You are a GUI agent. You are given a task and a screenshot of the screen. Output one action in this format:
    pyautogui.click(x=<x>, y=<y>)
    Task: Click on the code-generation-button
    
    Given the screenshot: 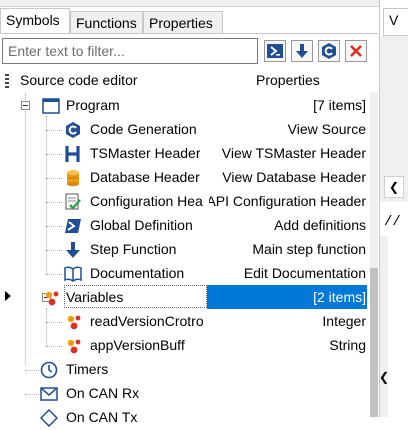 What is the action you would take?
    pyautogui.click(x=329, y=51)
    